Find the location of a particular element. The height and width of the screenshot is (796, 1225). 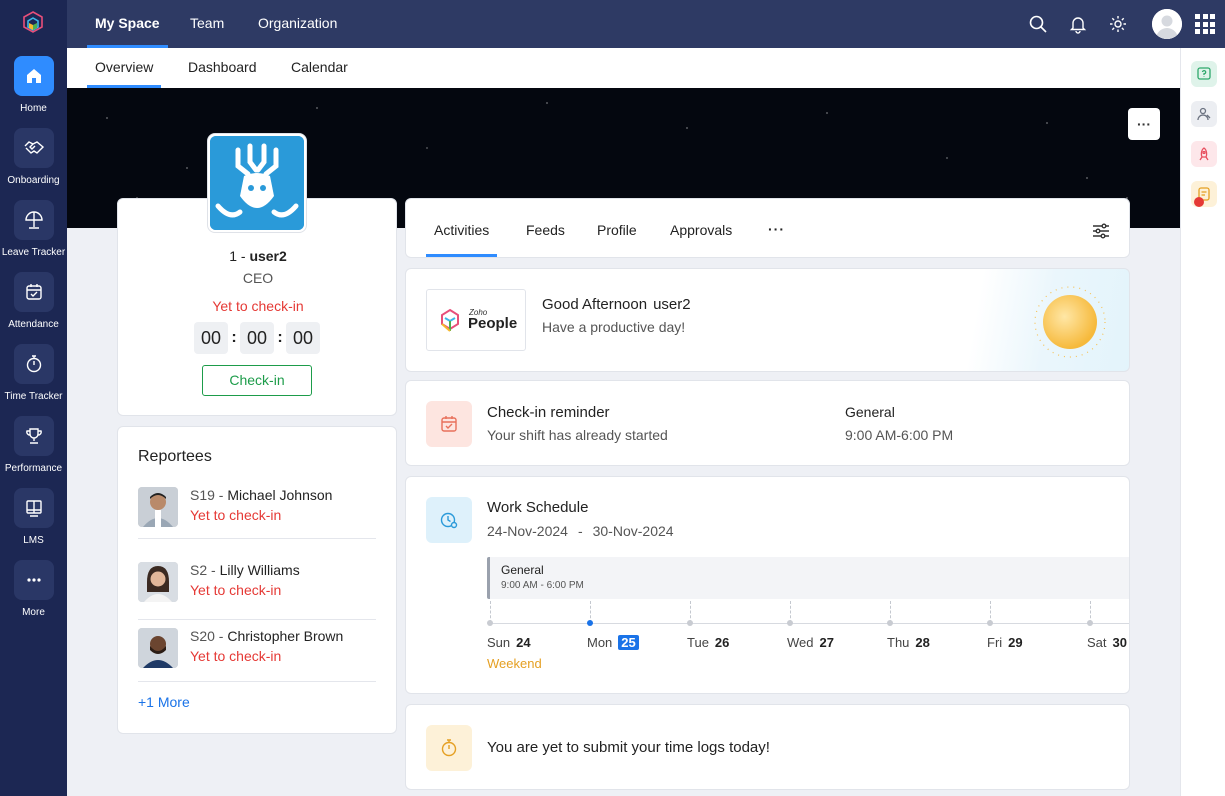

timeline-dot-today is located at coordinates (590, 623).